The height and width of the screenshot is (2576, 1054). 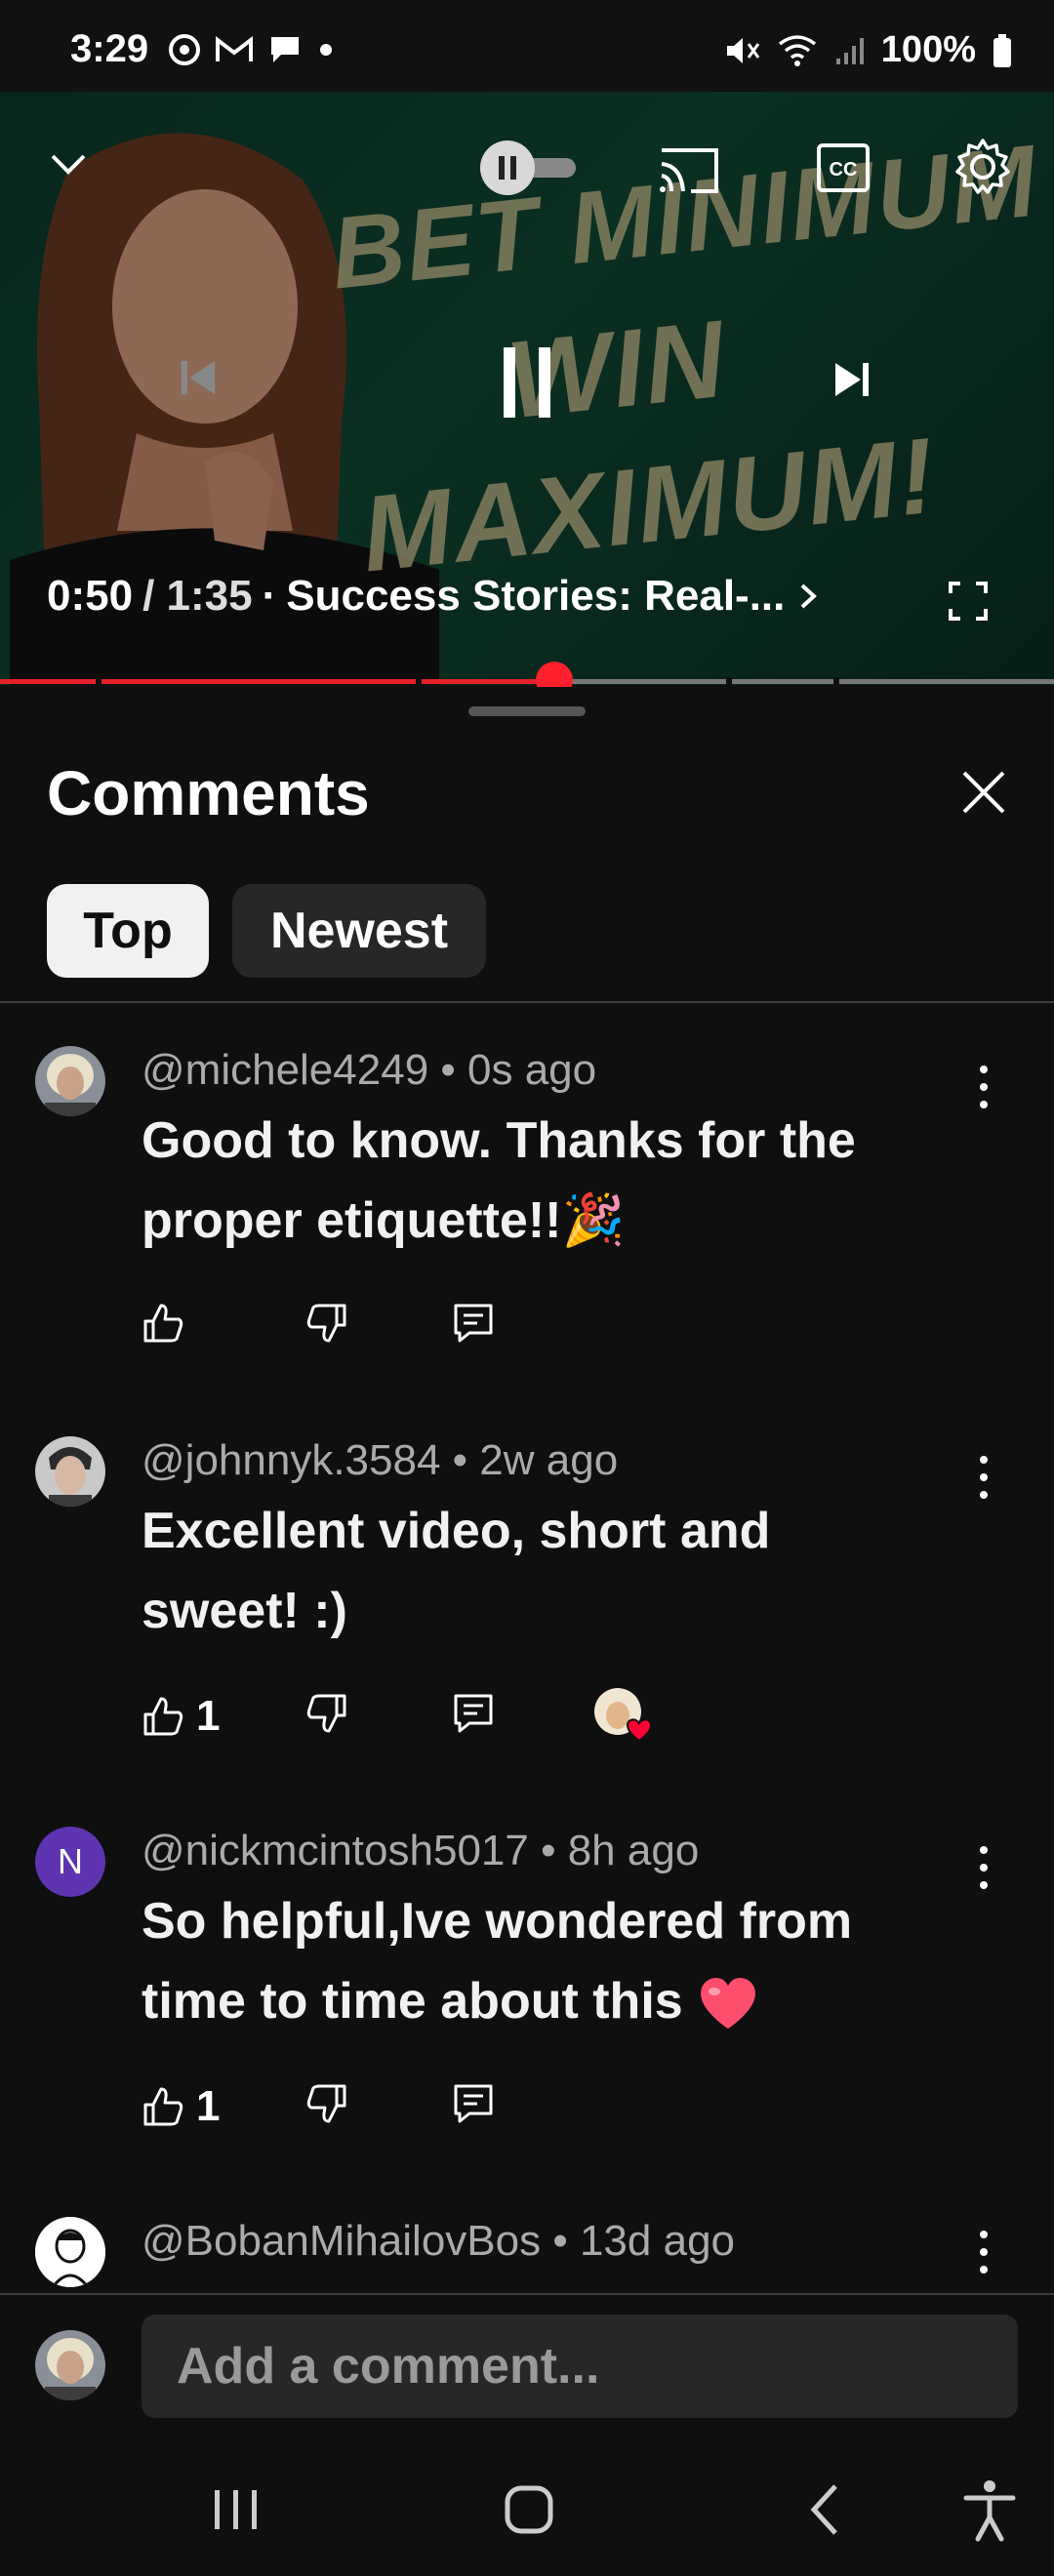 I want to click on comment-actions, so click(x=532, y=1331).